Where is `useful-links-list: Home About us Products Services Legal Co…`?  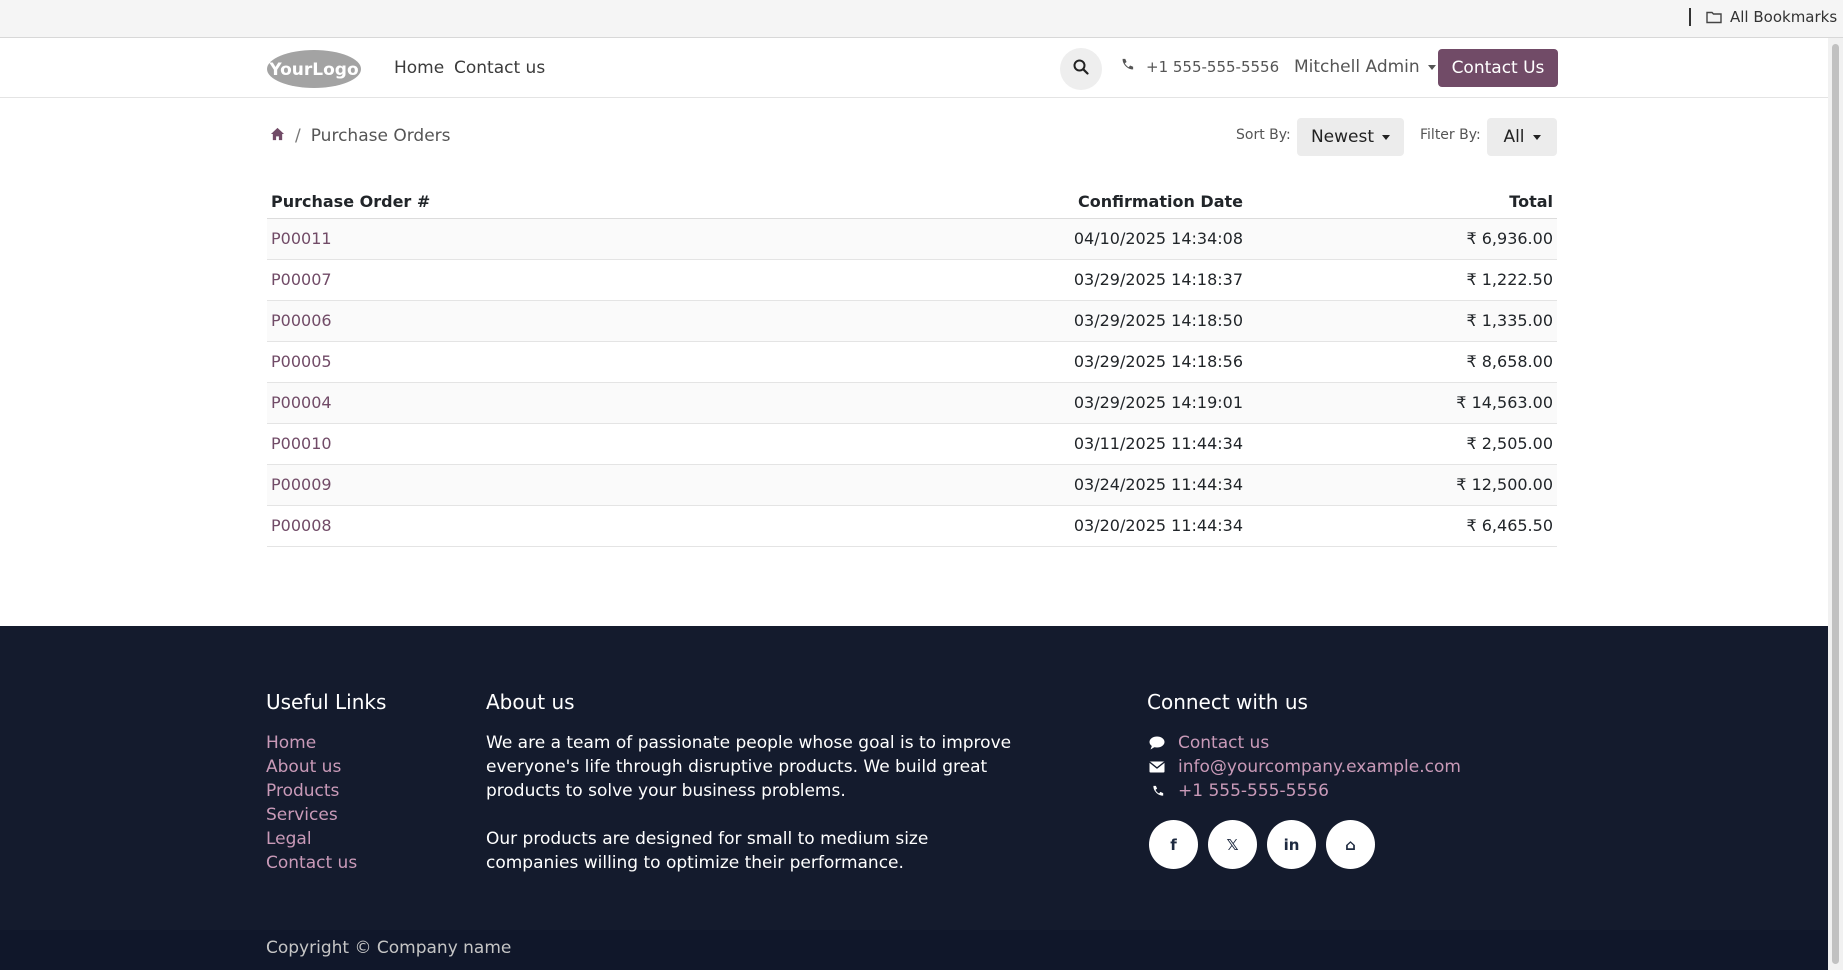
useful-links-list: Home About us Products Services Legal Co… is located at coordinates (311, 803).